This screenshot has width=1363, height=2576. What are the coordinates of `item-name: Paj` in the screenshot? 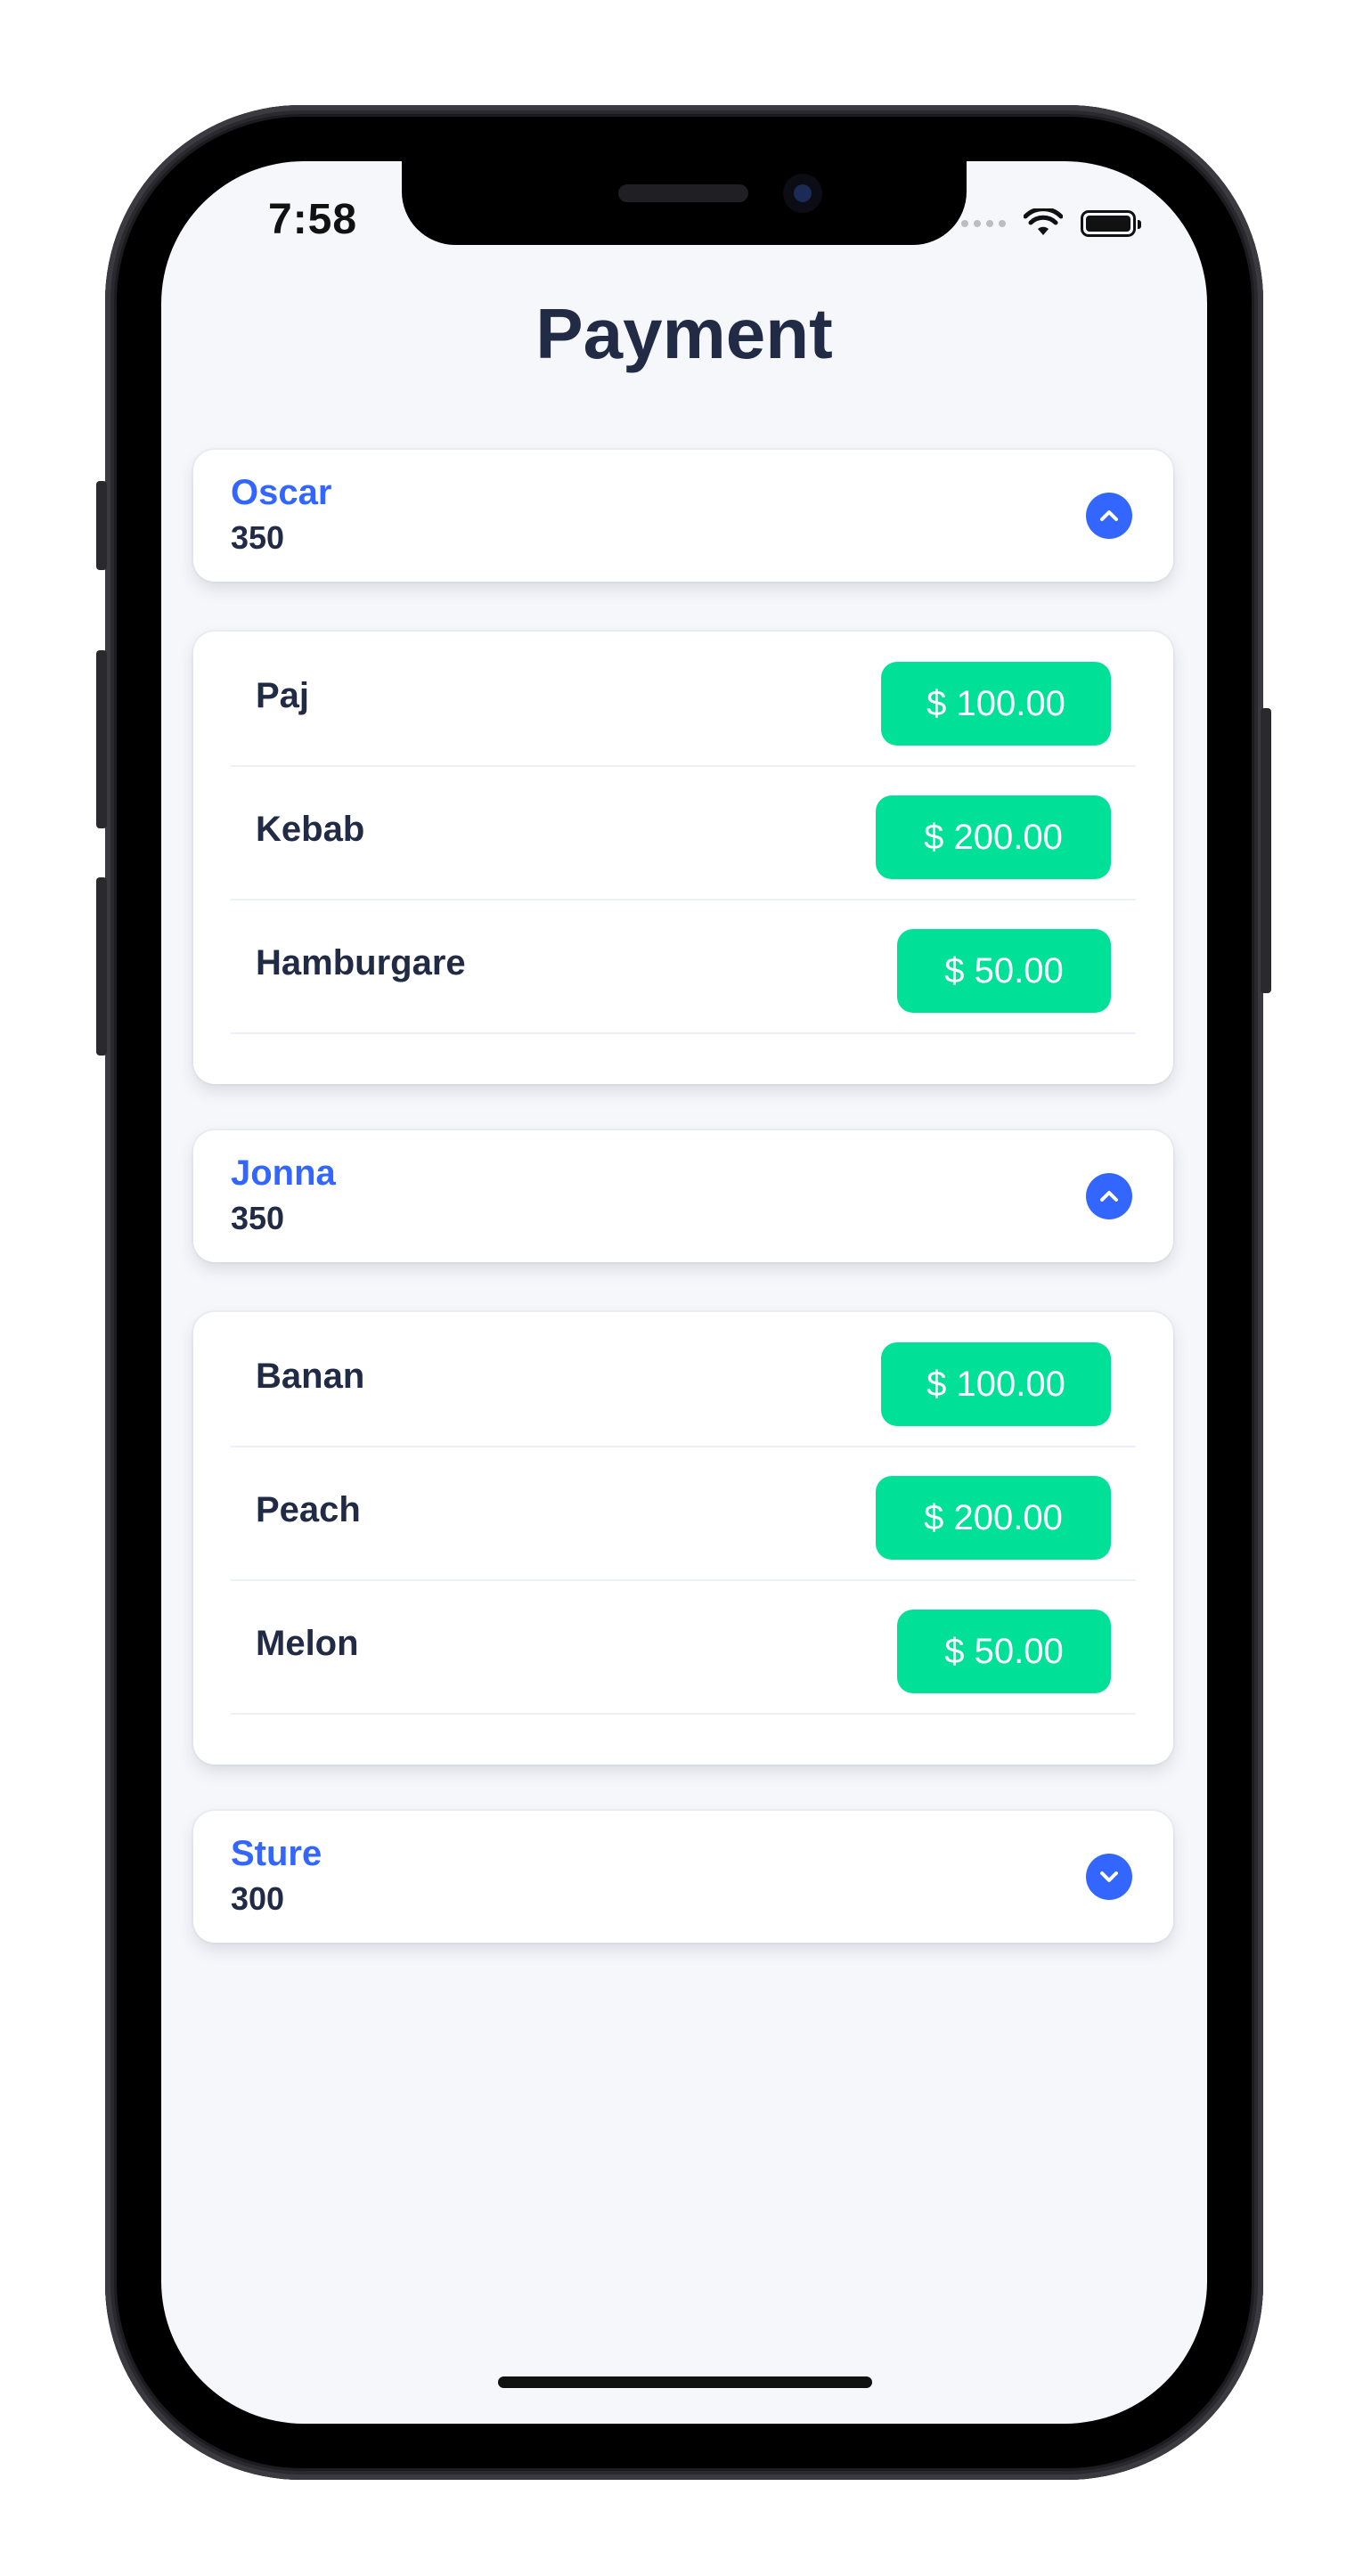 It's located at (283, 695).